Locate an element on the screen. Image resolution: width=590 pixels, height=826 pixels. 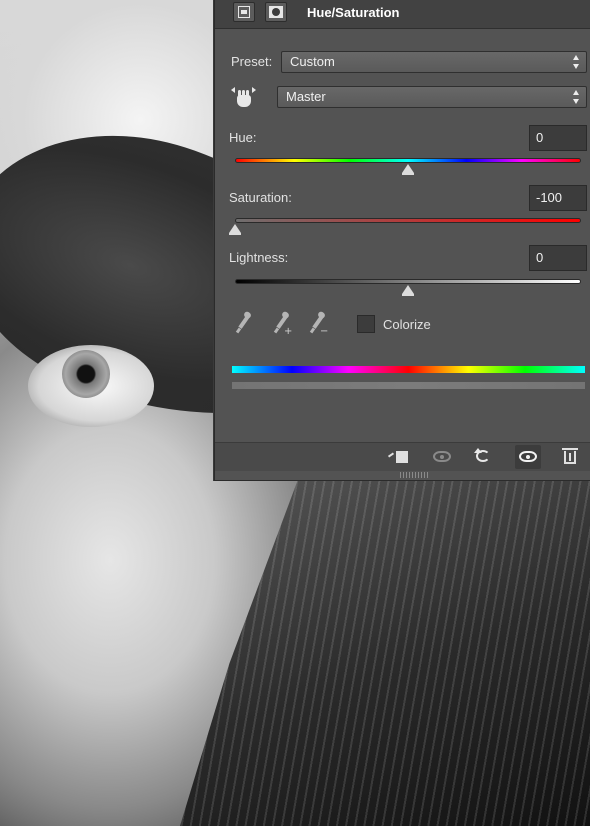
saturation-input: -100 is located at coordinates (558, 198).